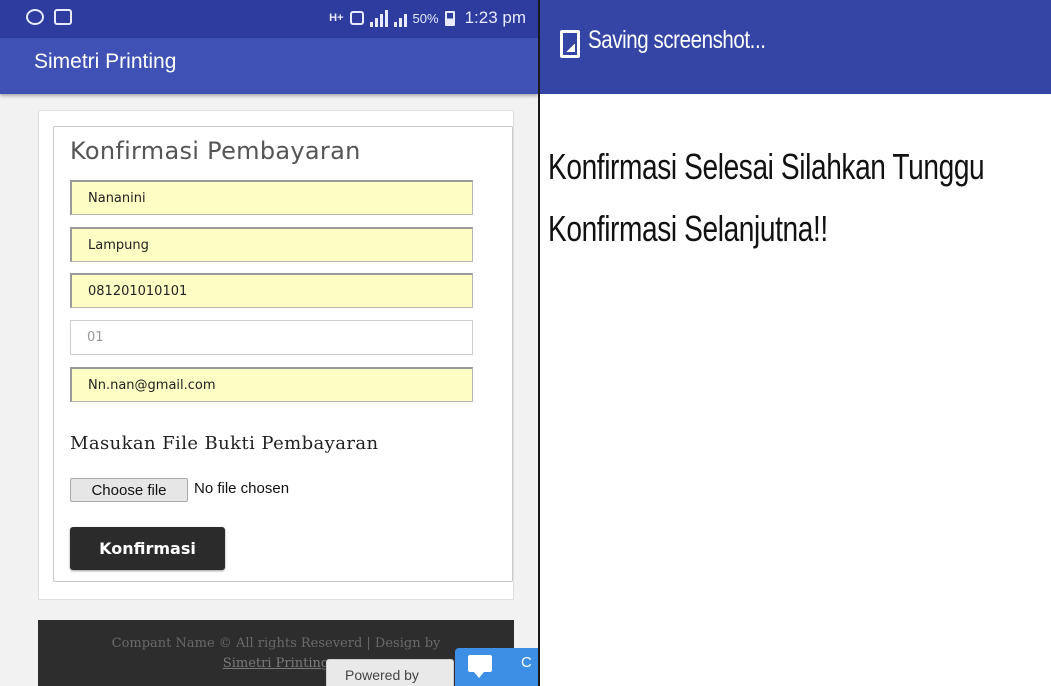 Image resolution: width=1051 pixels, height=686 pixels. What do you see at coordinates (526, 662) in the screenshot?
I see `chat-label: C` at bounding box center [526, 662].